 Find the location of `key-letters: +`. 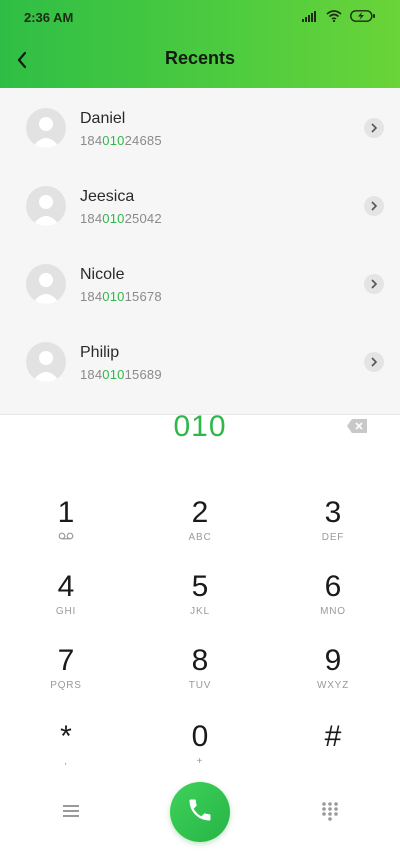

key-letters: + is located at coordinates (200, 761).